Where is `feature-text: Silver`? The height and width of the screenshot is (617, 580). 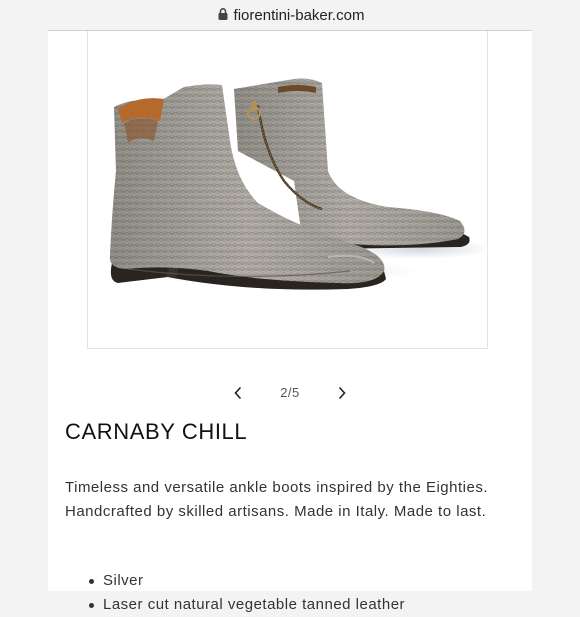 feature-text: Silver is located at coordinates (123, 580).